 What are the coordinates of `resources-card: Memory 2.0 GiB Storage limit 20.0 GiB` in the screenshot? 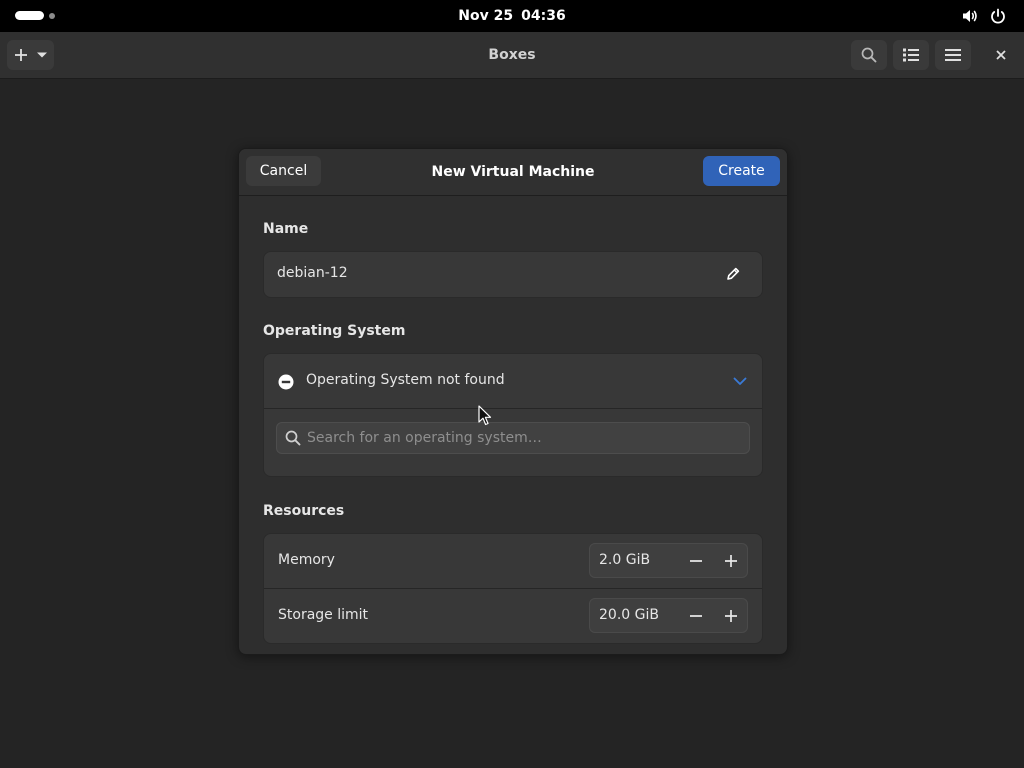 It's located at (513, 588).